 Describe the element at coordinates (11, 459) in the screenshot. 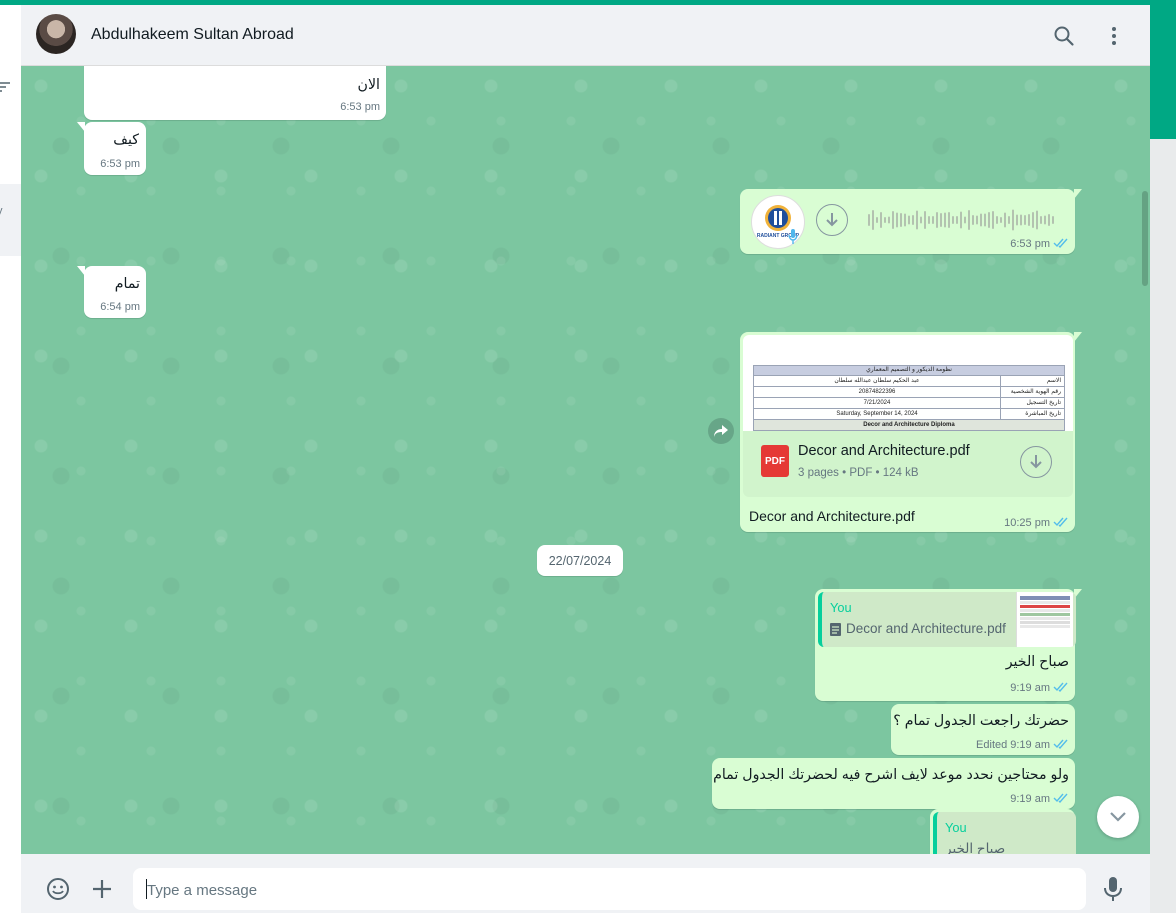

I see `chat-list-panel: y` at that location.